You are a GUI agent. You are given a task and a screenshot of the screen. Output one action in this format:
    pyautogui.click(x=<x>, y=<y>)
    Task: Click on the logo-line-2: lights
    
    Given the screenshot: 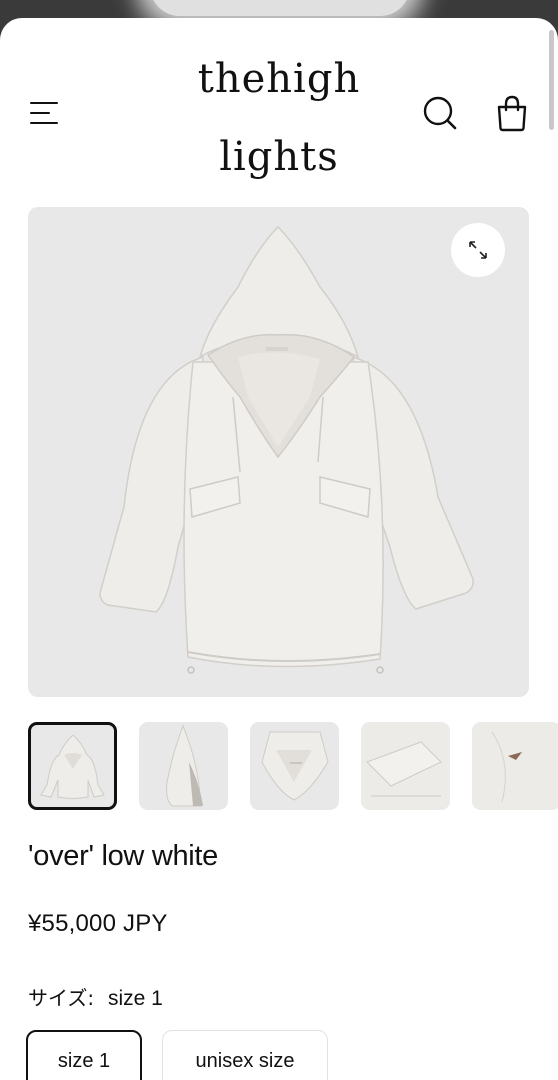 What is the action you would take?
    pyautogui.click(x=279, y=157)
    